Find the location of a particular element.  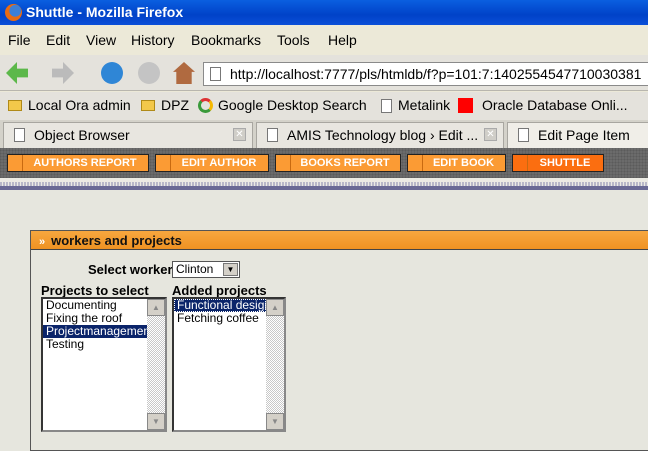

authors-report-button: AUTHORS REPORT is located at coordinates (78, 163).